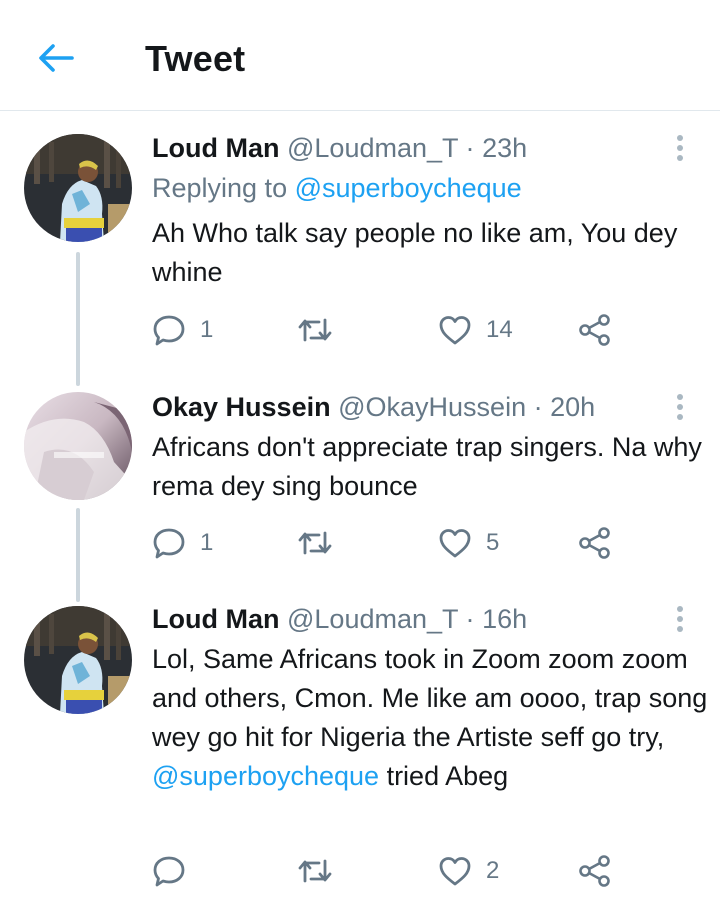 Image resolution: width=720 pixels, height=909 pixels. Describe the element at coordinates (505, 148) in the screenshot. I see `tweet-time: 23h` at that location.